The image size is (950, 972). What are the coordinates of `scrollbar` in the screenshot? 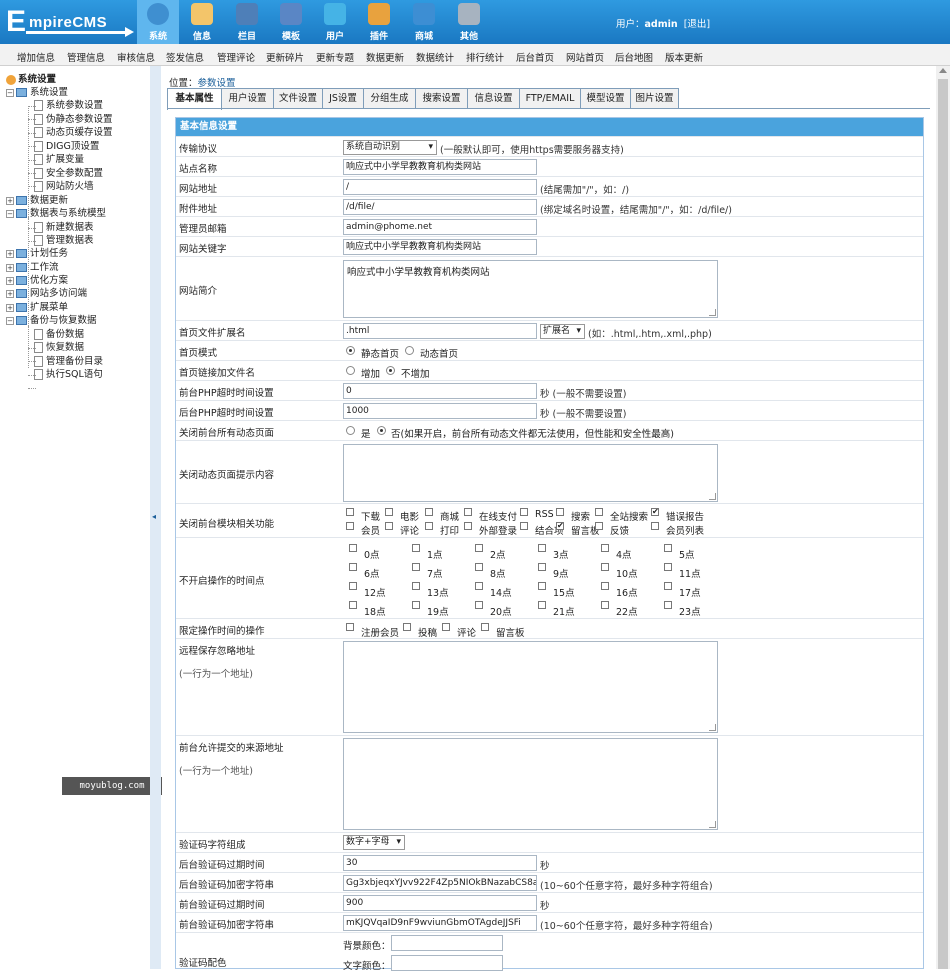 It's located at (943, 517).